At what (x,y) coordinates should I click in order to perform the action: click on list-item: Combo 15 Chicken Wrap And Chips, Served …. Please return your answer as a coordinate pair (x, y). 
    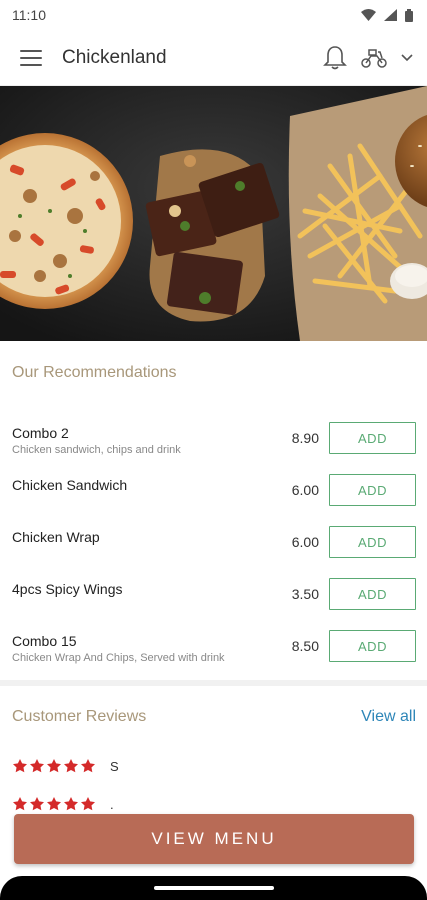
    Looking at the image, I should click on (213, 644).